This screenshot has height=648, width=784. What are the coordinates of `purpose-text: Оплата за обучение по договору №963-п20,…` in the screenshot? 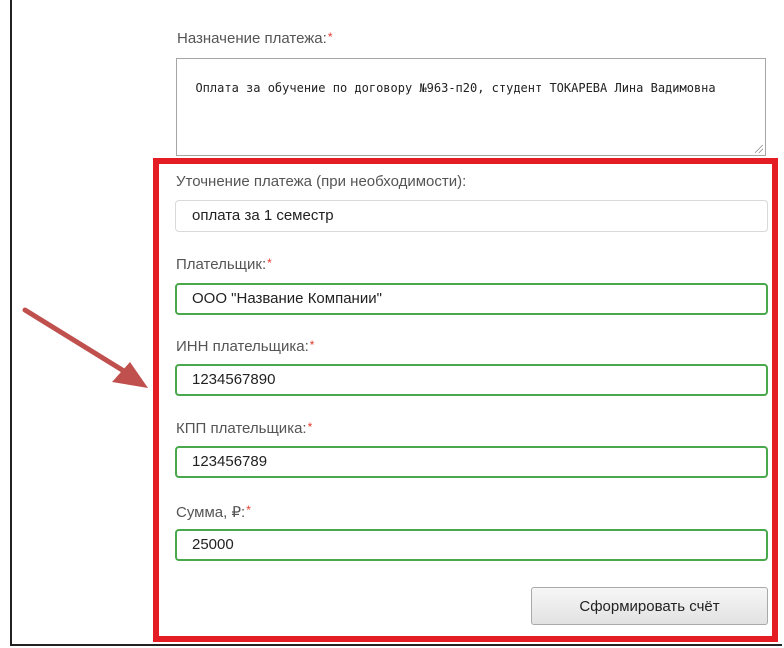 It's located at (455, 88).